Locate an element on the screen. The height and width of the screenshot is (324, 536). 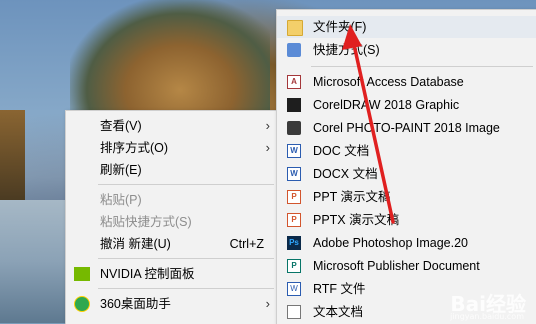
word-doc-icon: W is located at coordinates (294, 151).